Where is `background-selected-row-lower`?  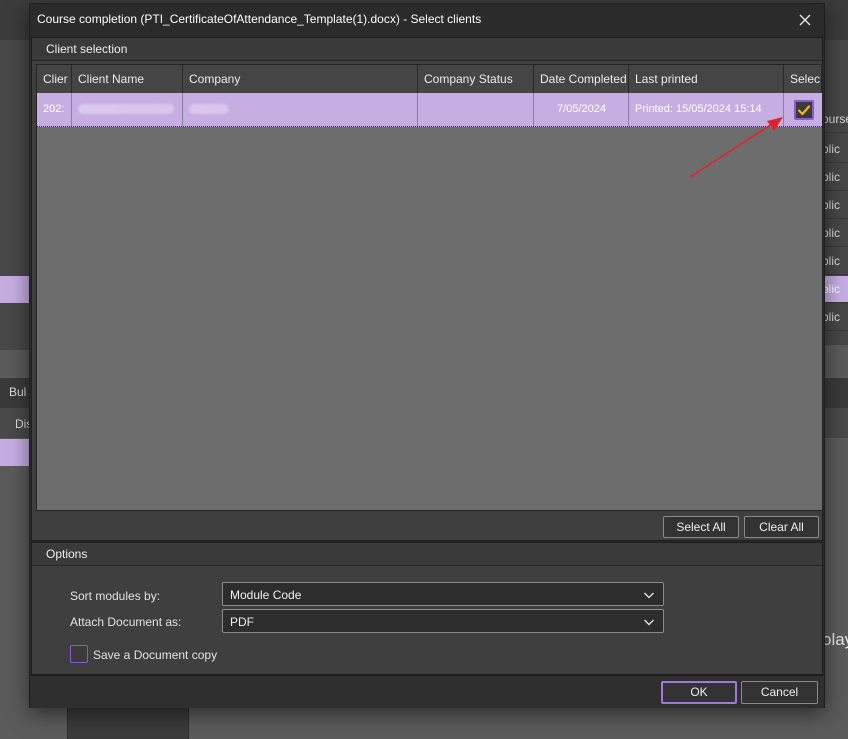
background-selected-row-lower is located at coordinates (15, 452).